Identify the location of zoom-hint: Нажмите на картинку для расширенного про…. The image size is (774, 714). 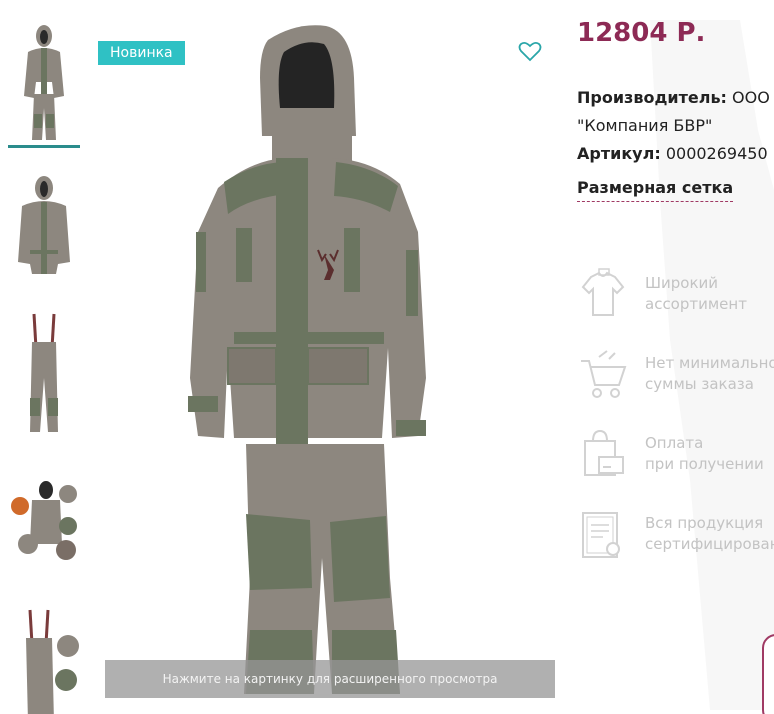
(330, 679).